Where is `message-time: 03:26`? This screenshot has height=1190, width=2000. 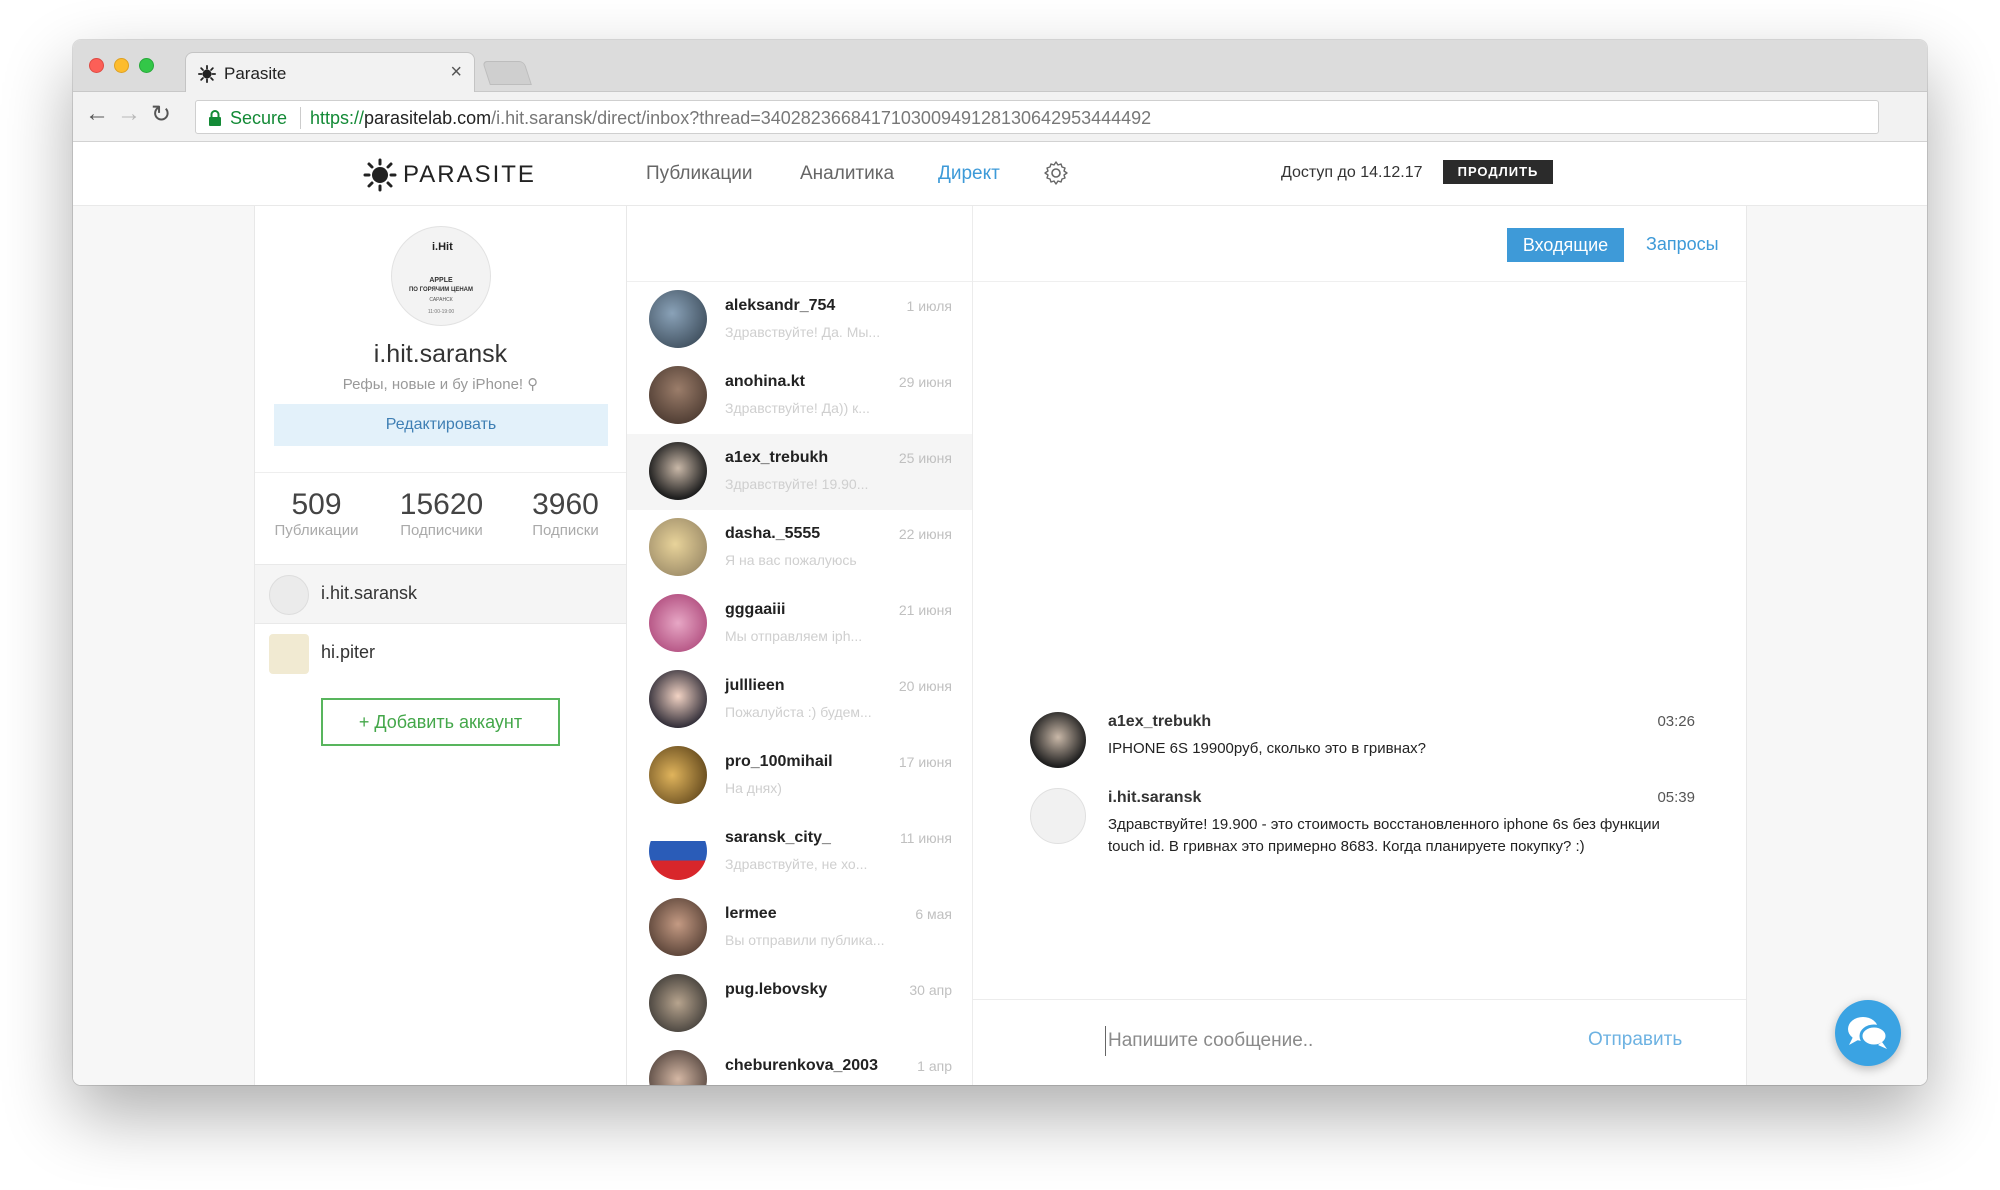
message-time: 03:26 is located at coordinates (1676, 721).